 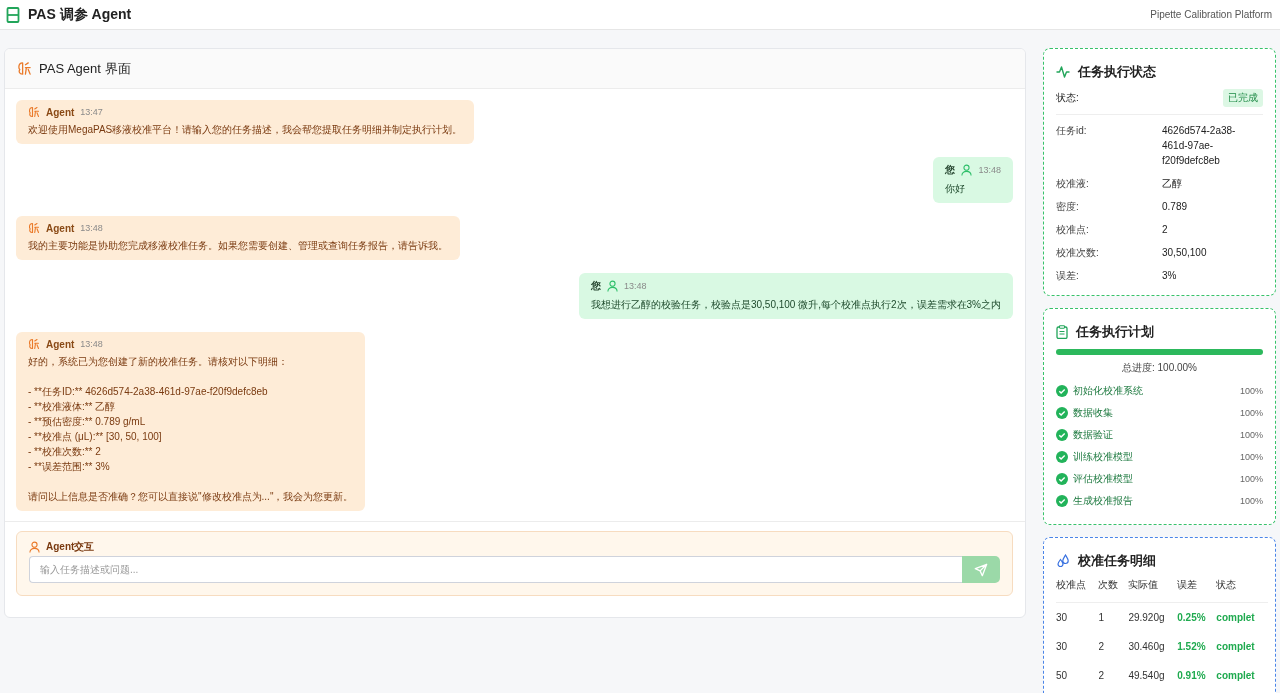 I want to click on step-name: 生成校准报告, so click(x=1103, y=501).